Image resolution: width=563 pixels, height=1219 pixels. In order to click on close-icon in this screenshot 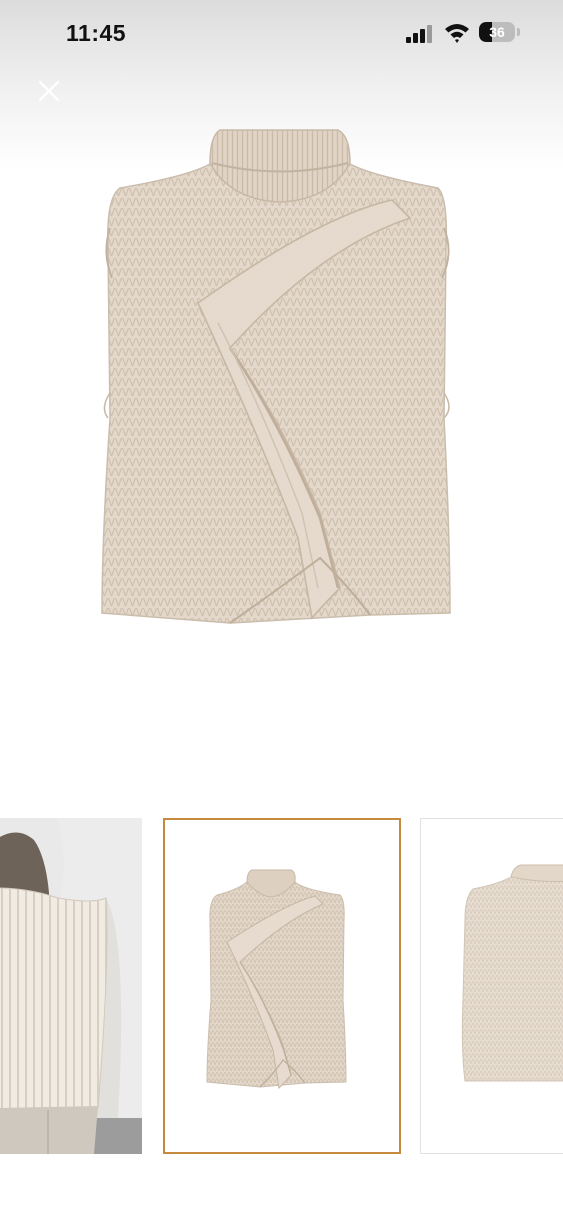, I will do `click(49, 91)`.